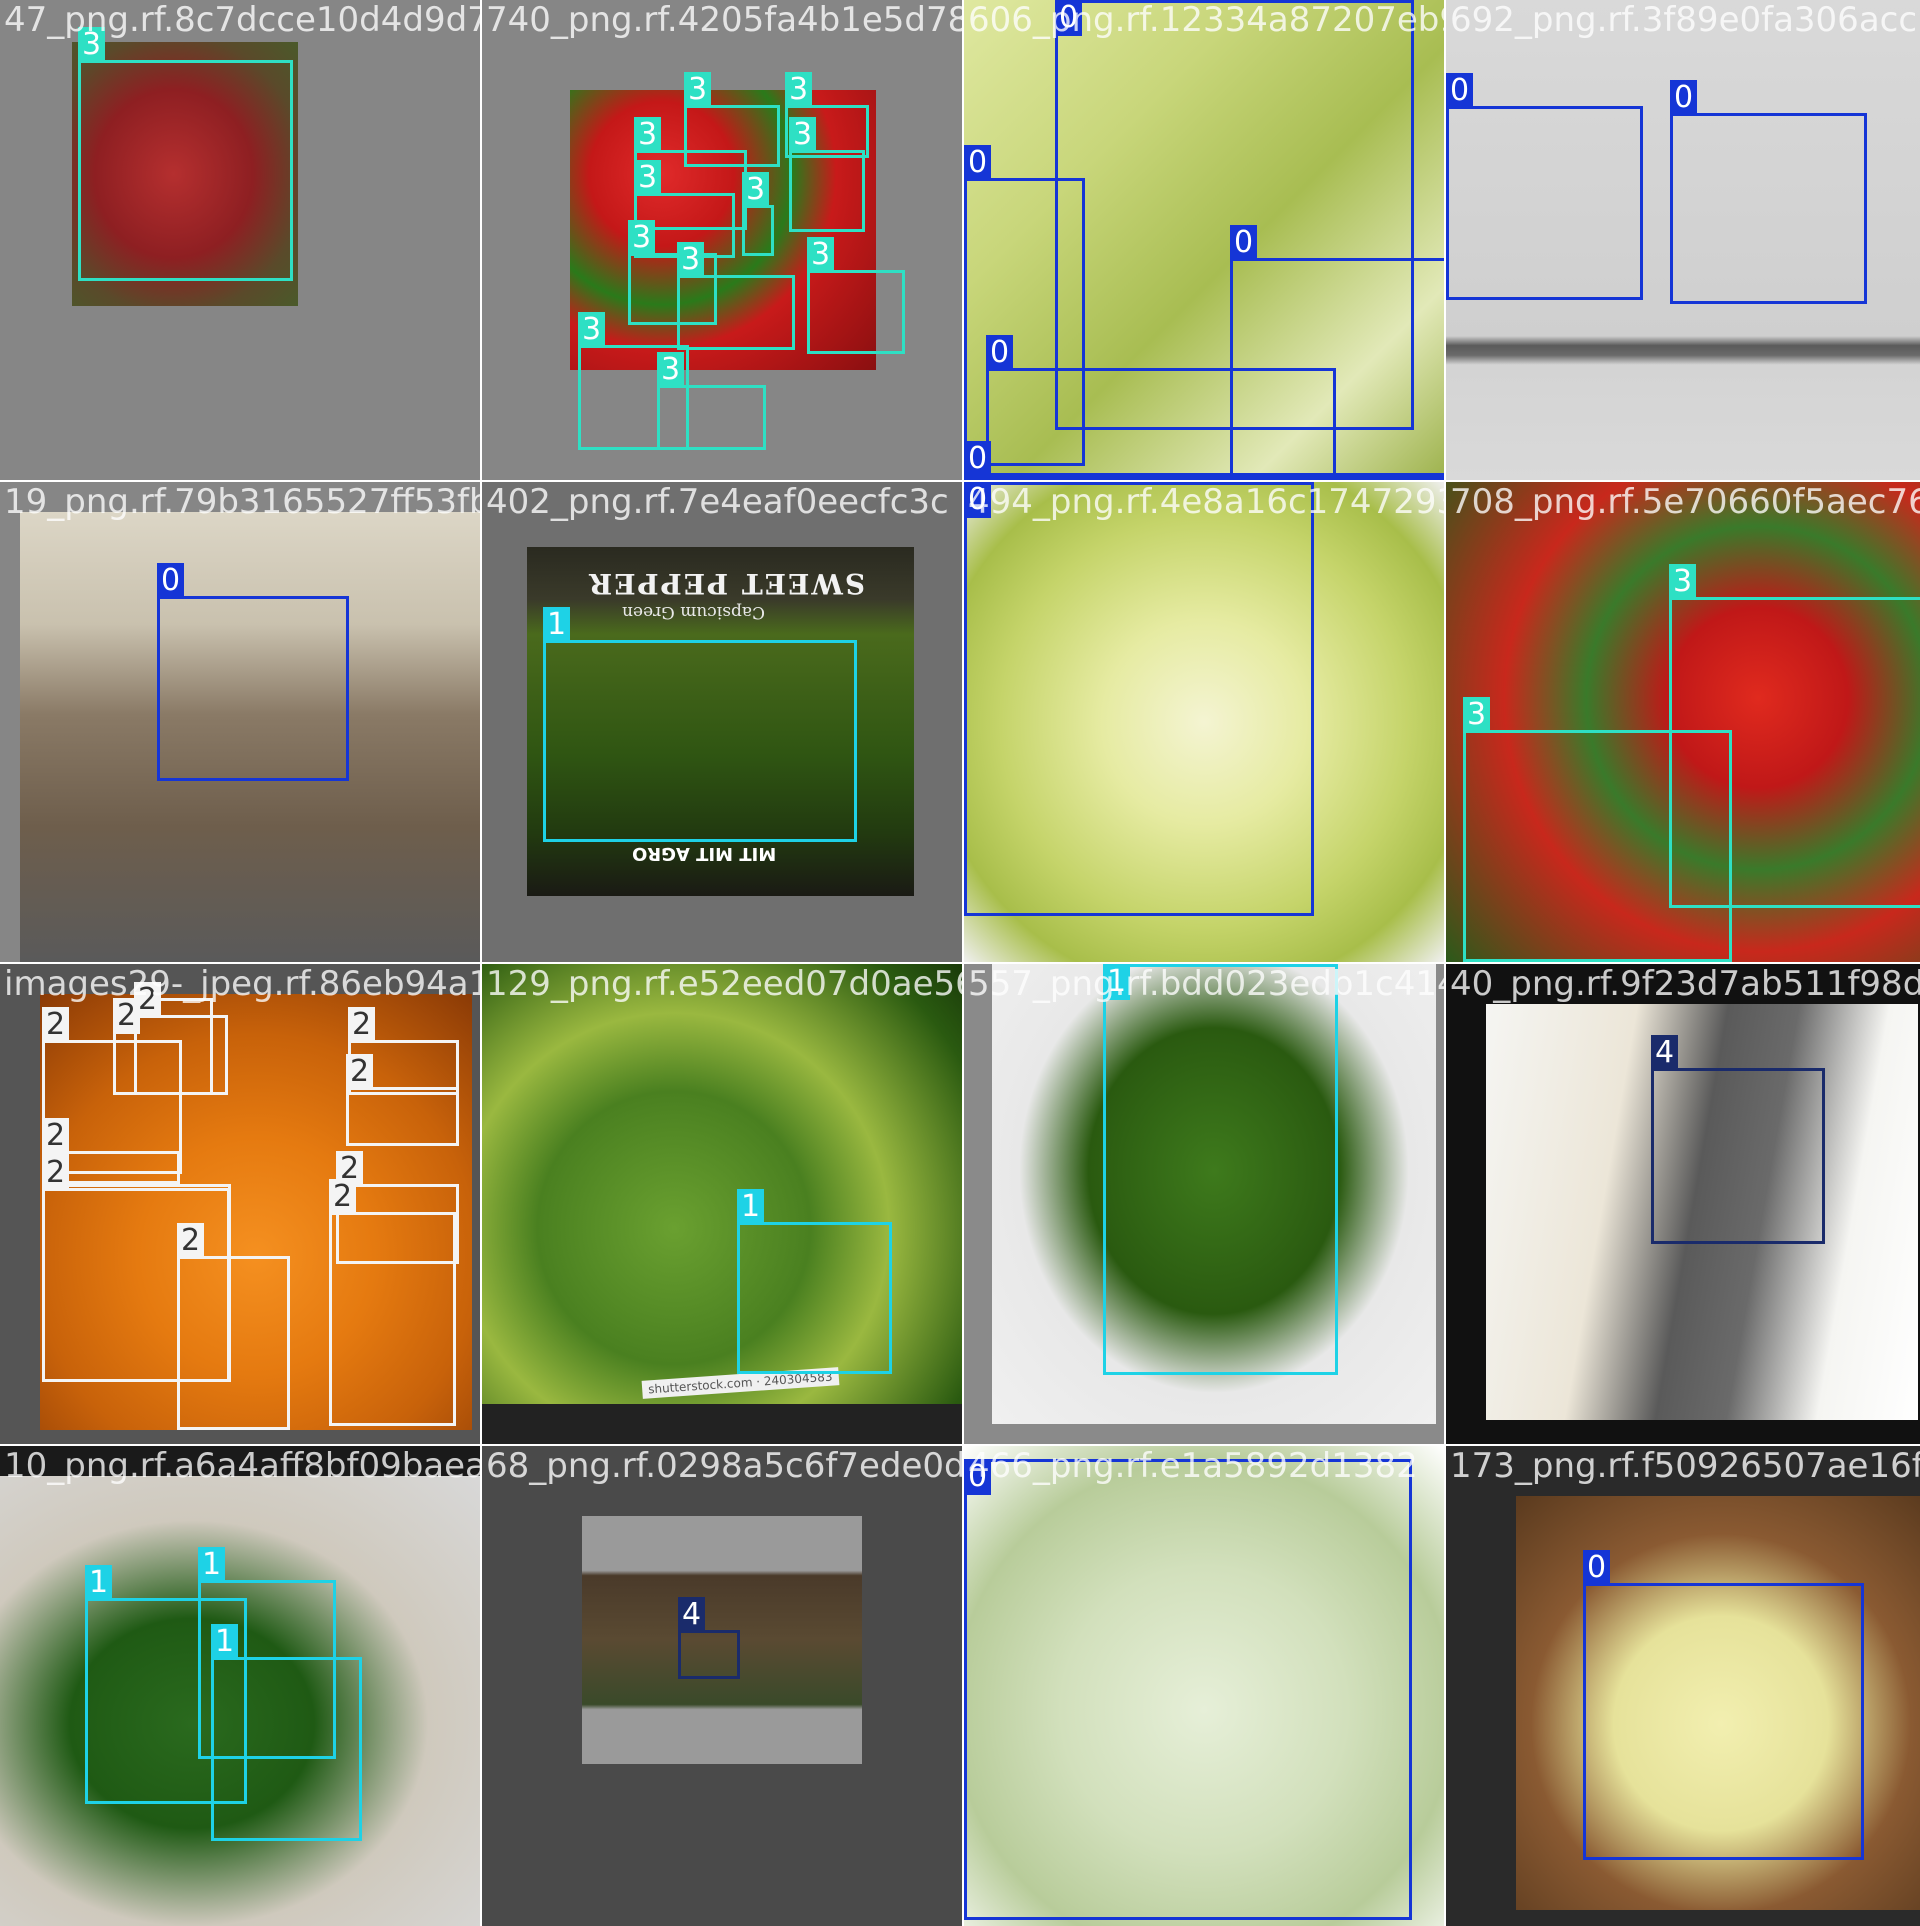 The width and height of the screenshot is (1920, 1926). Describe the element at coordinates (726, 583) in the screenshot. I see `packet-title: SWEET PEPPER` at that location.